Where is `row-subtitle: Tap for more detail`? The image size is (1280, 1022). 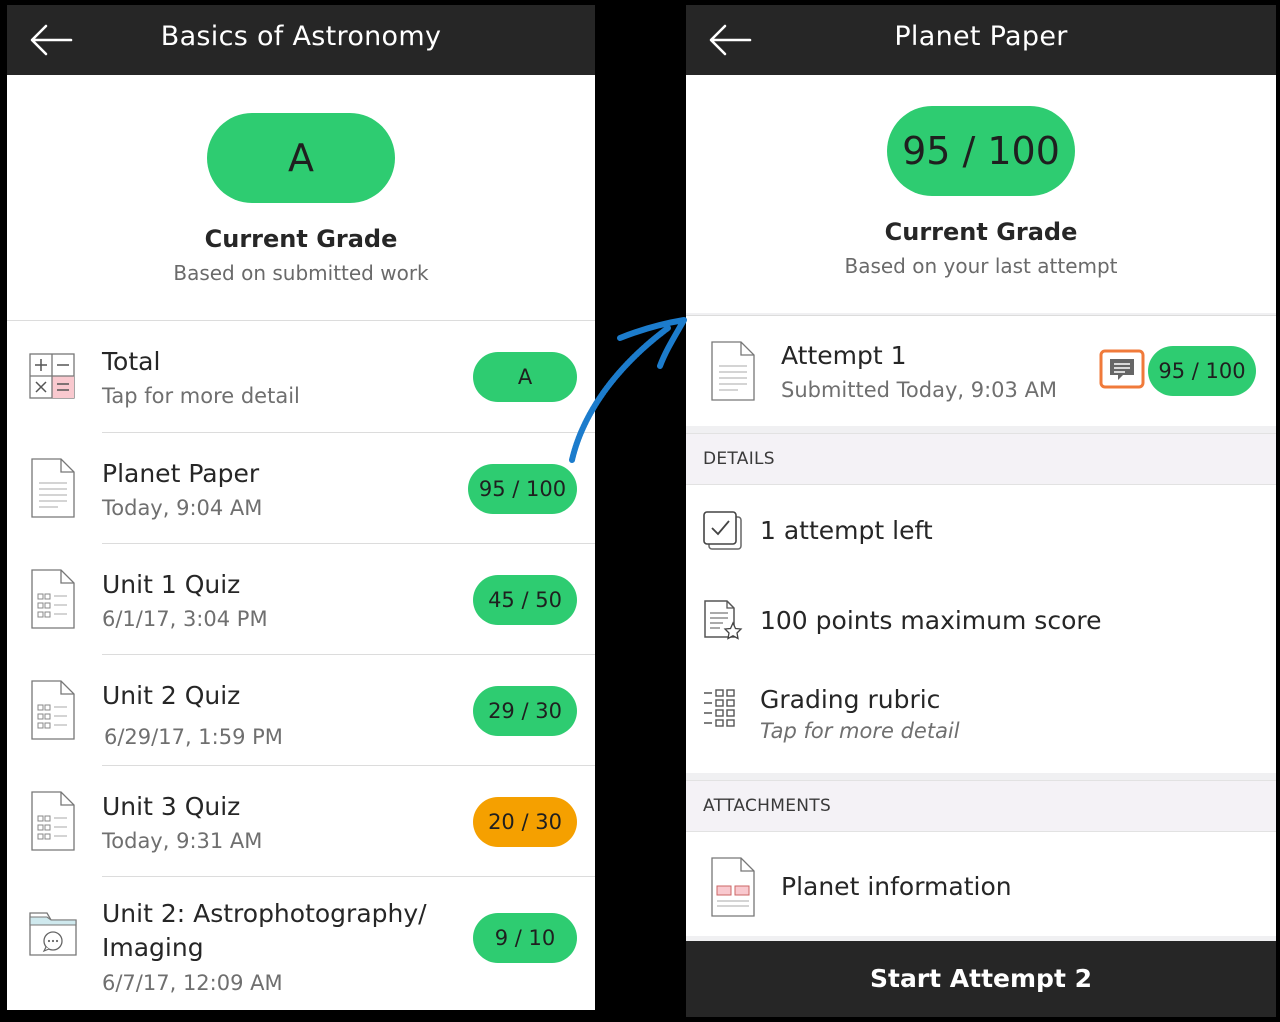 row-subtitle: Tap for more detail is located at coordinates (201, 396).